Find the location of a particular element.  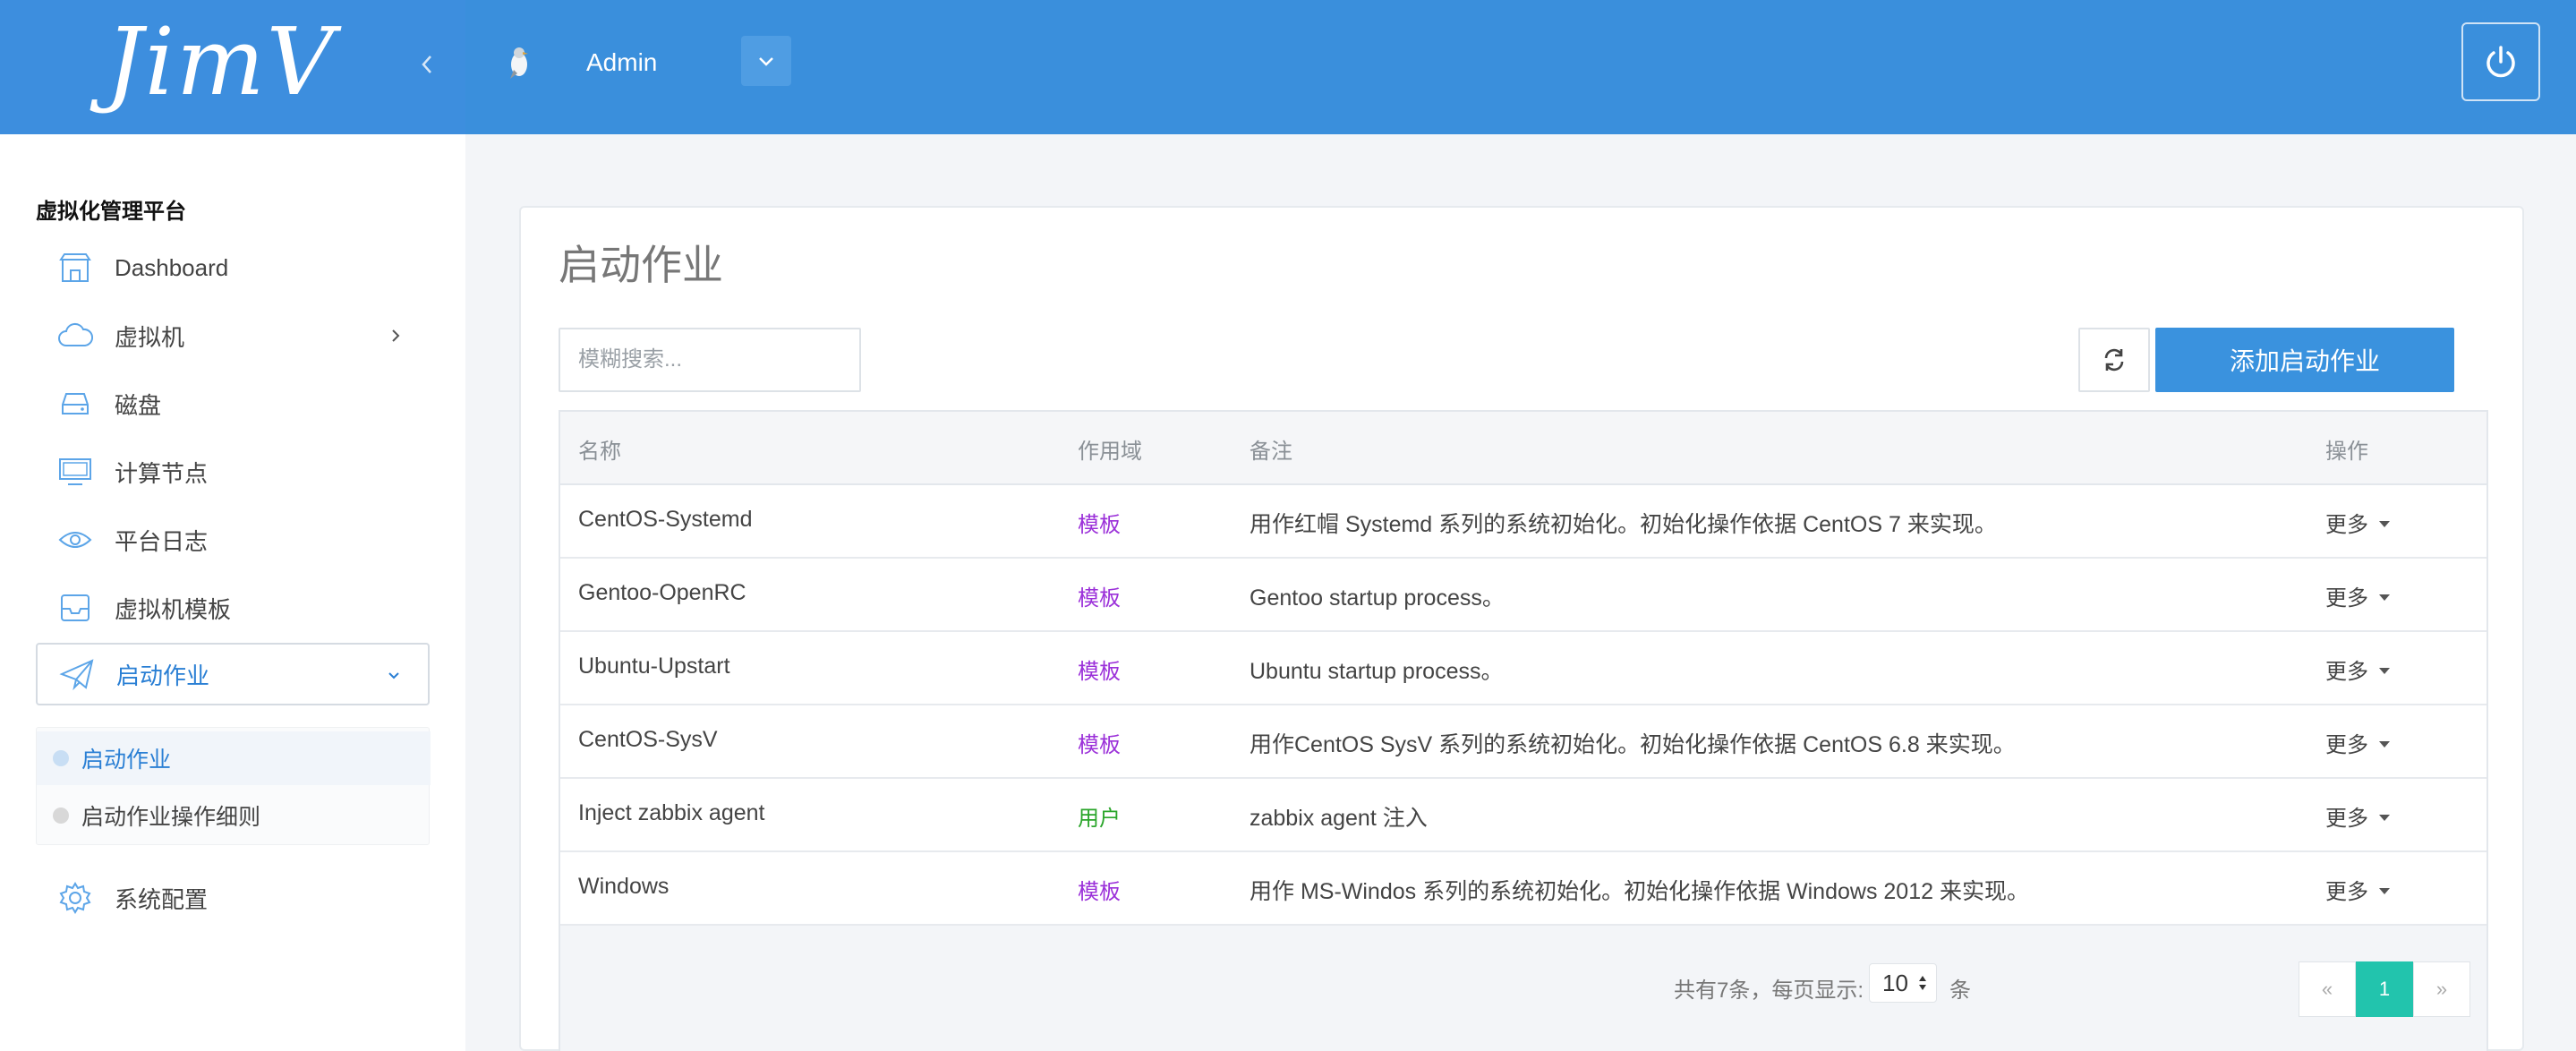

sidebar-item-boot-jobs: 启动作业 is located at coordinates (233, 674).